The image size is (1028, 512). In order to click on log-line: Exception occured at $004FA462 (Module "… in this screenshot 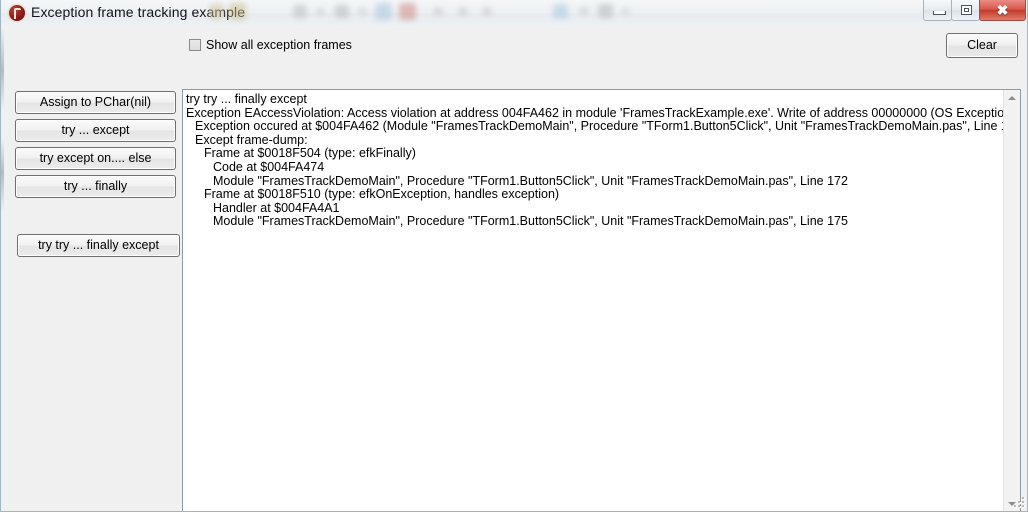, I will do `click(599, 126)`.